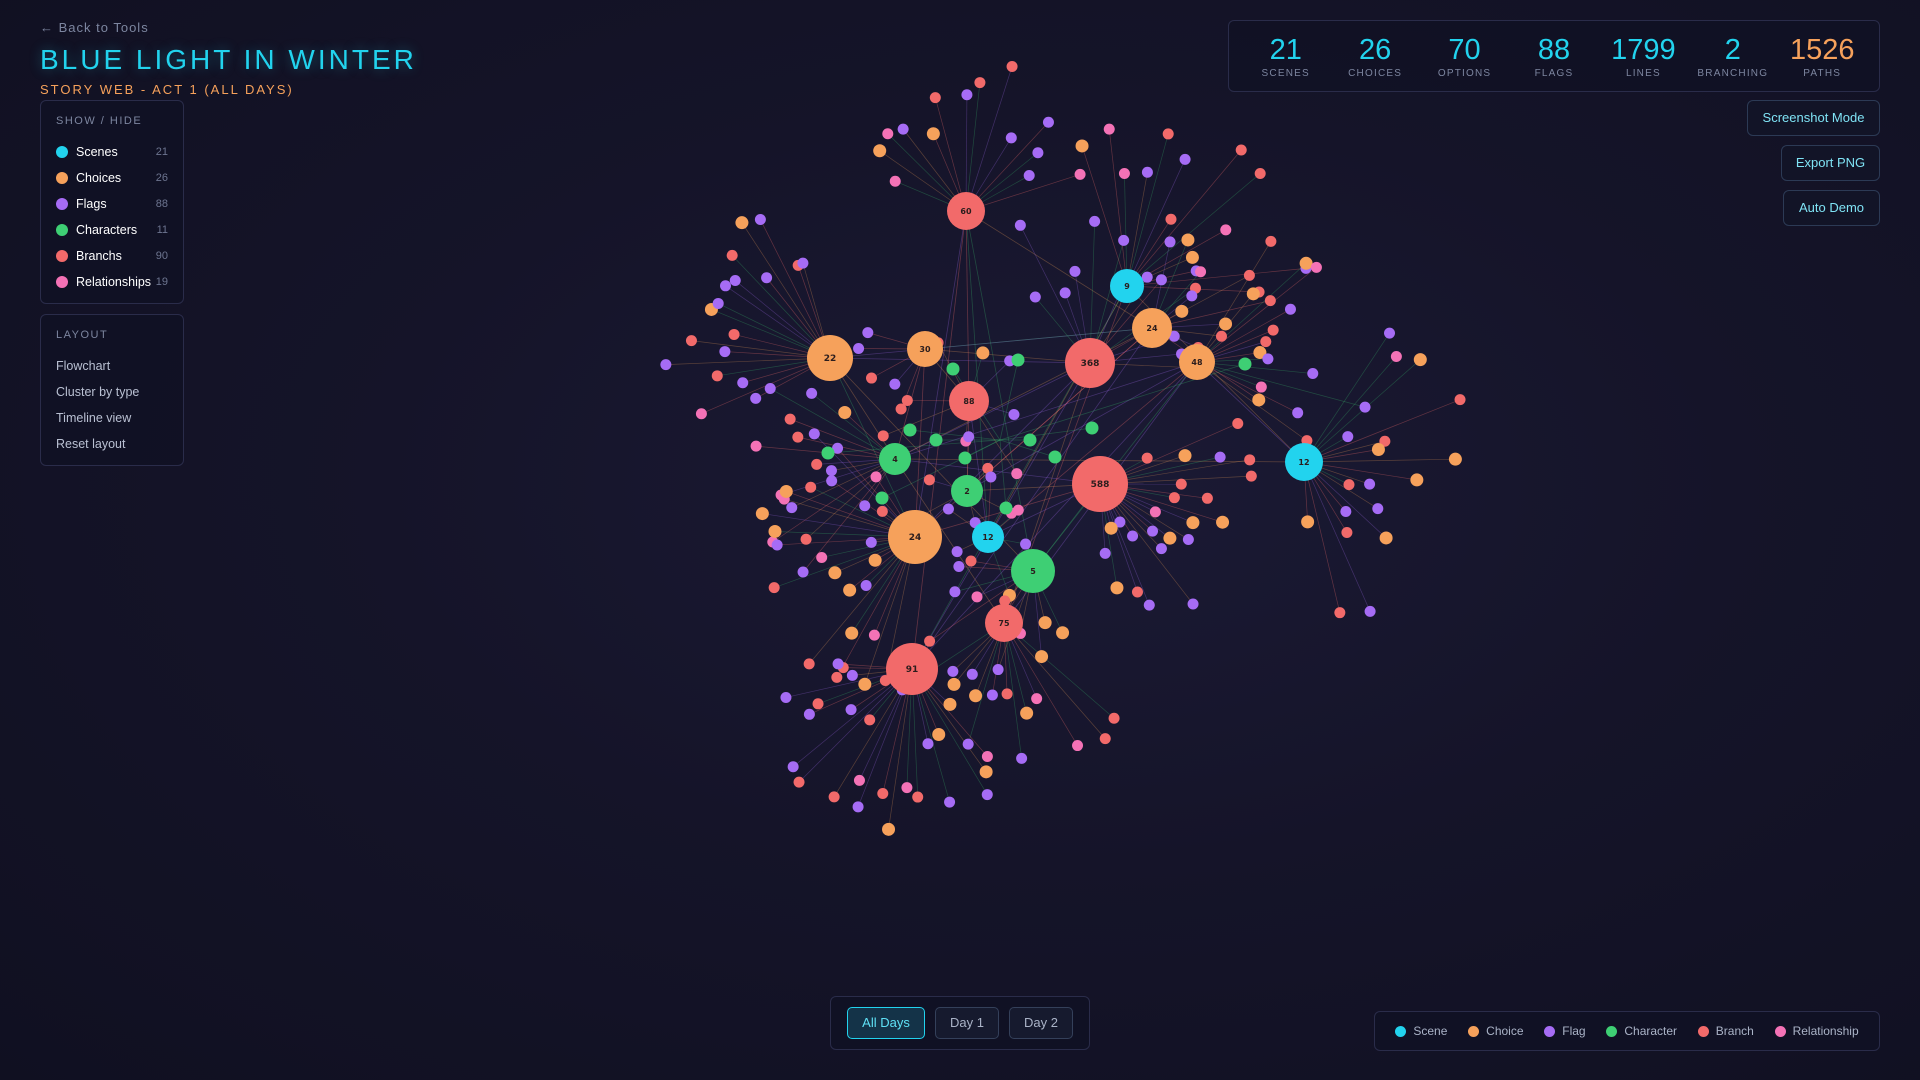 The height and width of the screenshot is (1080, 1920). What do you see at coordinates (886, 1023) in the screenshot?
I see `day-all-button: All Days` at bounding box center [886, 1023].